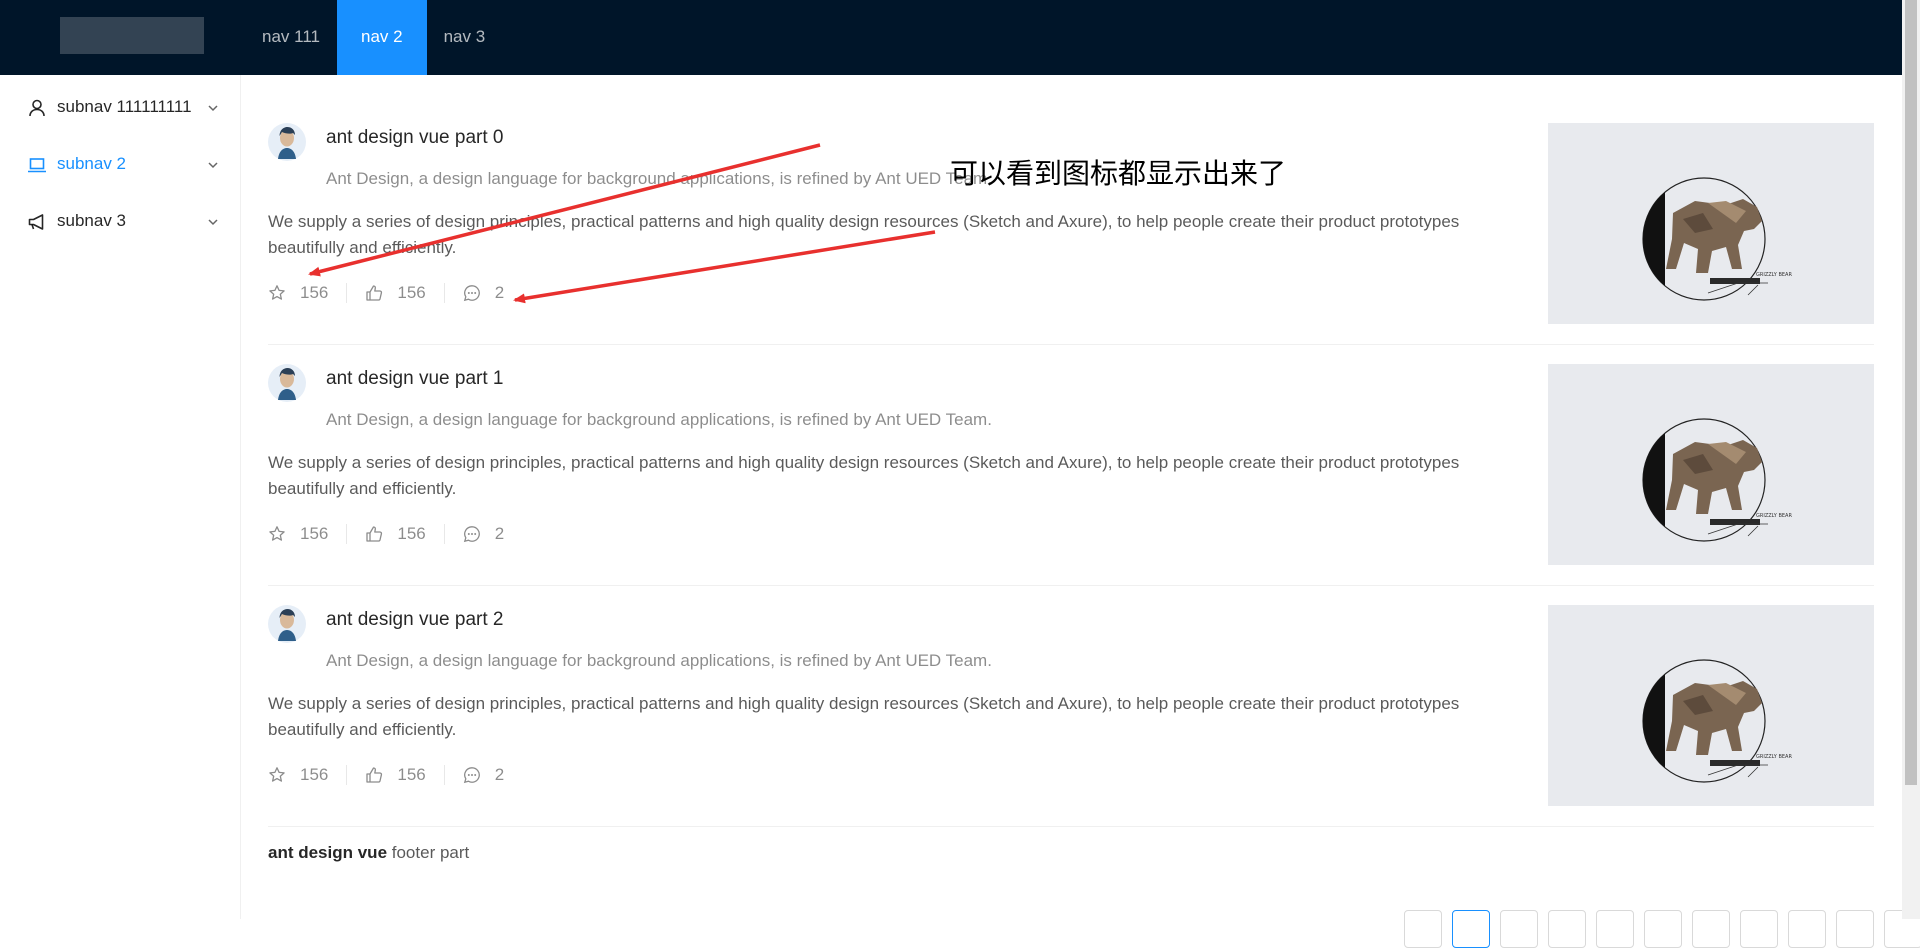 The image size is (1920, 948). I want to click on nav-item-3: nav 3, so click(465, 37).